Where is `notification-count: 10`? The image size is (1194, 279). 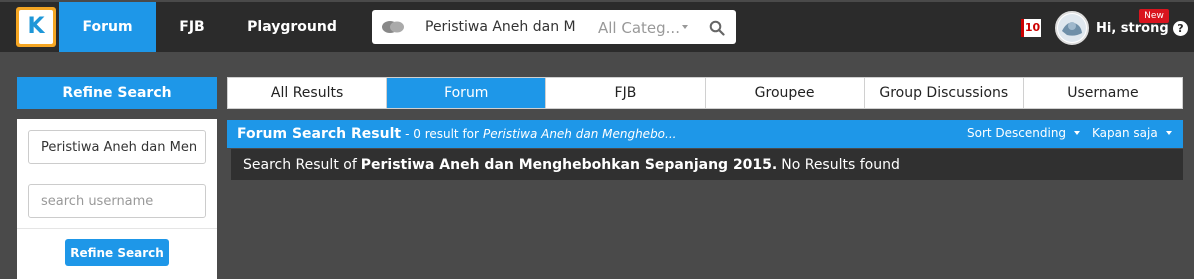 notification-count: 10 is located at coordinates (1031, 28).